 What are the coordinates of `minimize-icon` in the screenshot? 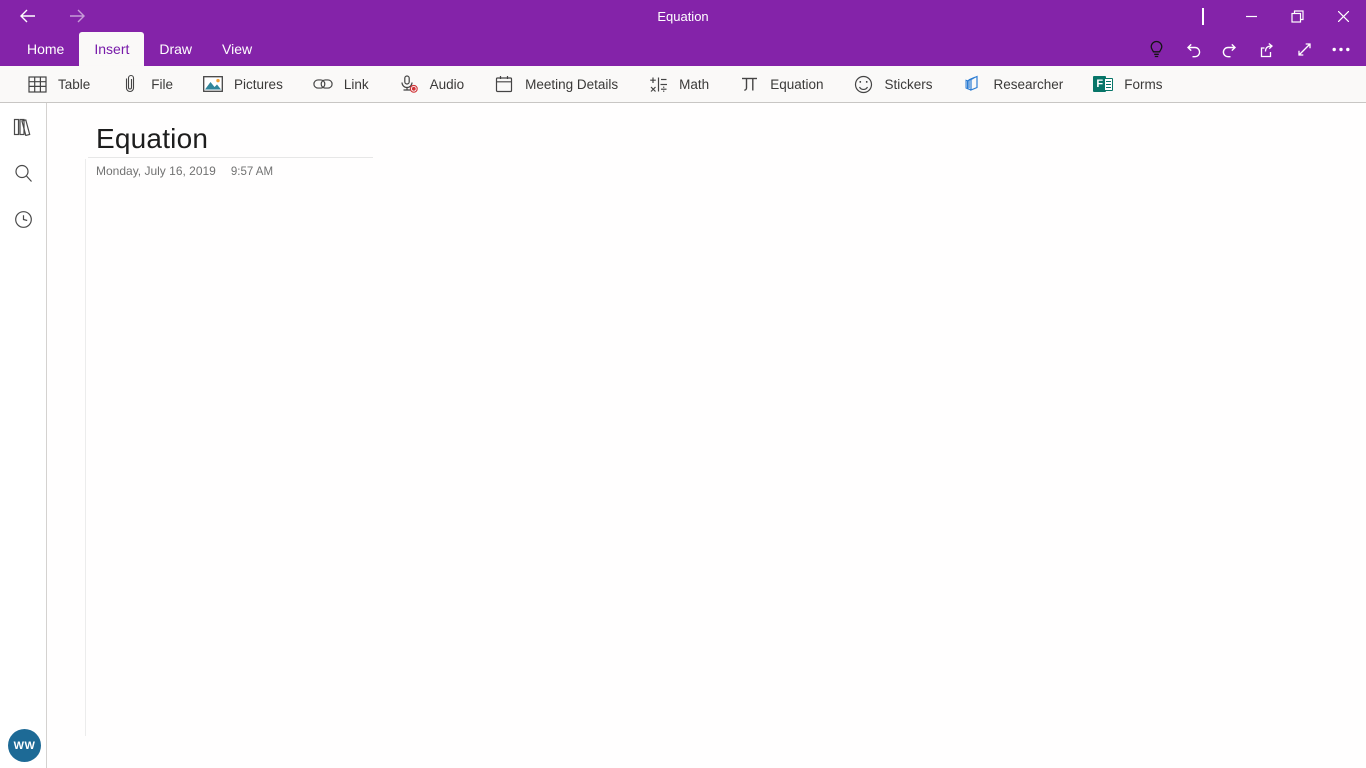 It's located at (1251, 16).